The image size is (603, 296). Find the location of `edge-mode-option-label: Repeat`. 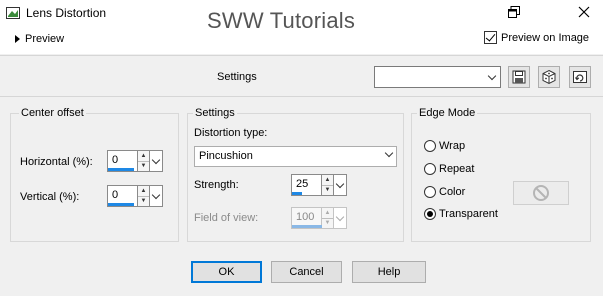

edge-mode-option-label: Repeat is located at coordinates (457, 169).